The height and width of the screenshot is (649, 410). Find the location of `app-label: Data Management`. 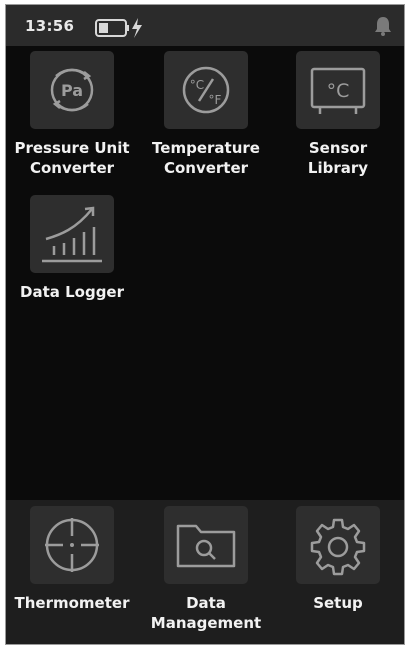

app-label: Data Management is located at coordinates (206, 613).